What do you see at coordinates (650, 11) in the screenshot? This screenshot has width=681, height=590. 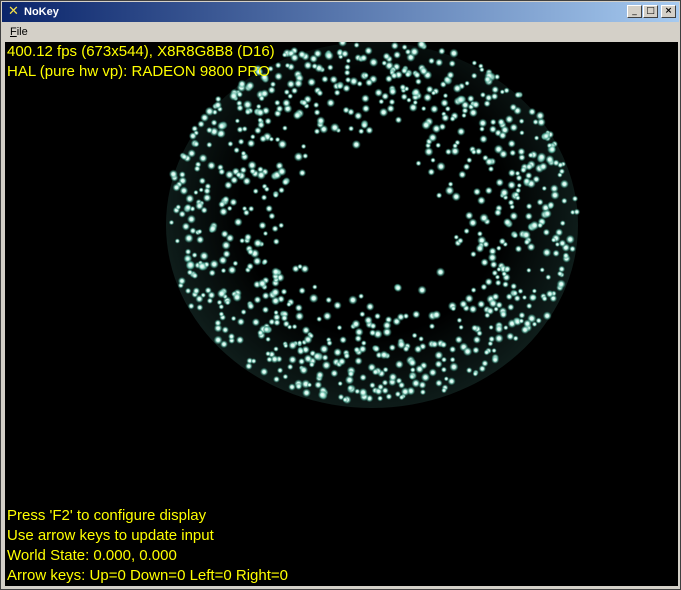 I see `maximize-button: □` at bounding box center [650, 11].